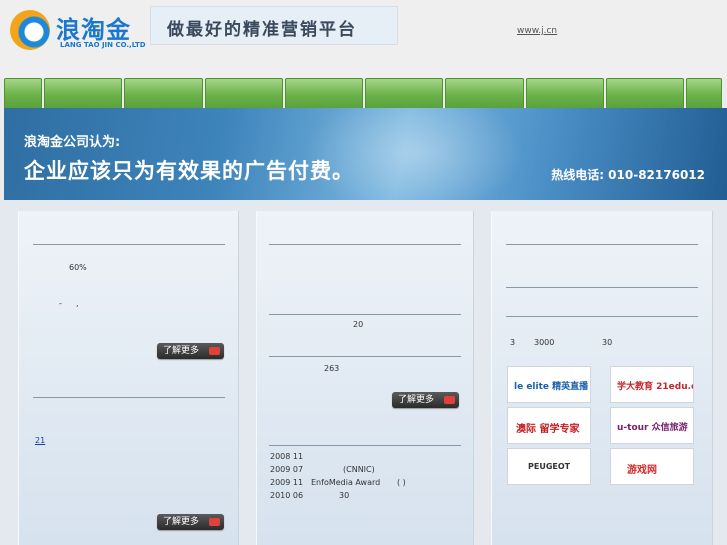 This screenshot has width=727, height=545. I want to click on client-logo-game: 游戏网, so click(652, 466).